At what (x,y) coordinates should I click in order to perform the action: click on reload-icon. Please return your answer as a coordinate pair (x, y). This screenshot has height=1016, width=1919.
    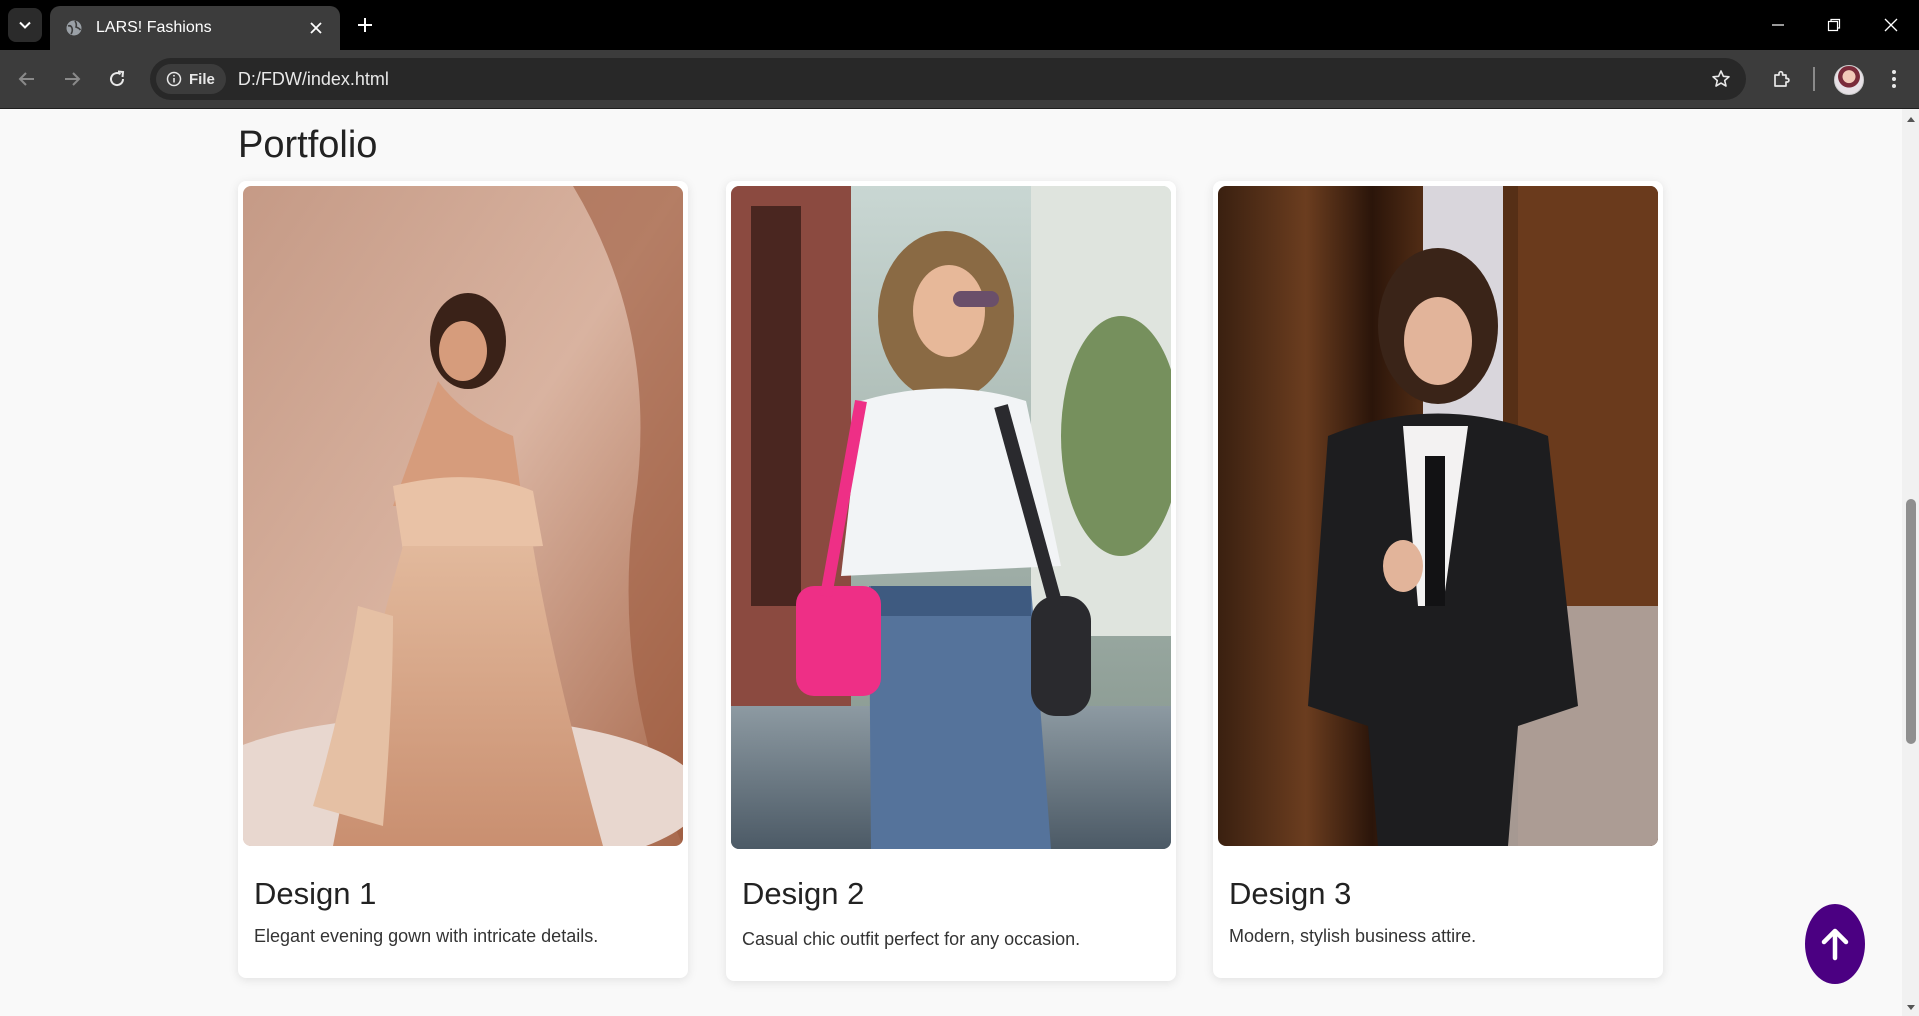
    Looking at the image, I should click on (117, 78).